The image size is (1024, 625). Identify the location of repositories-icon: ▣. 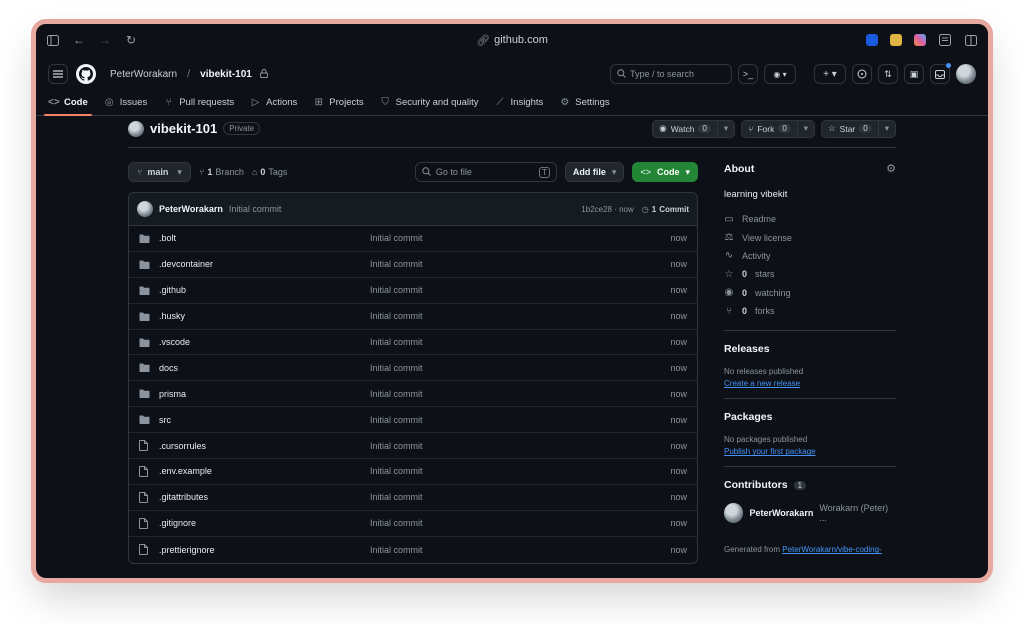
(914, 74).